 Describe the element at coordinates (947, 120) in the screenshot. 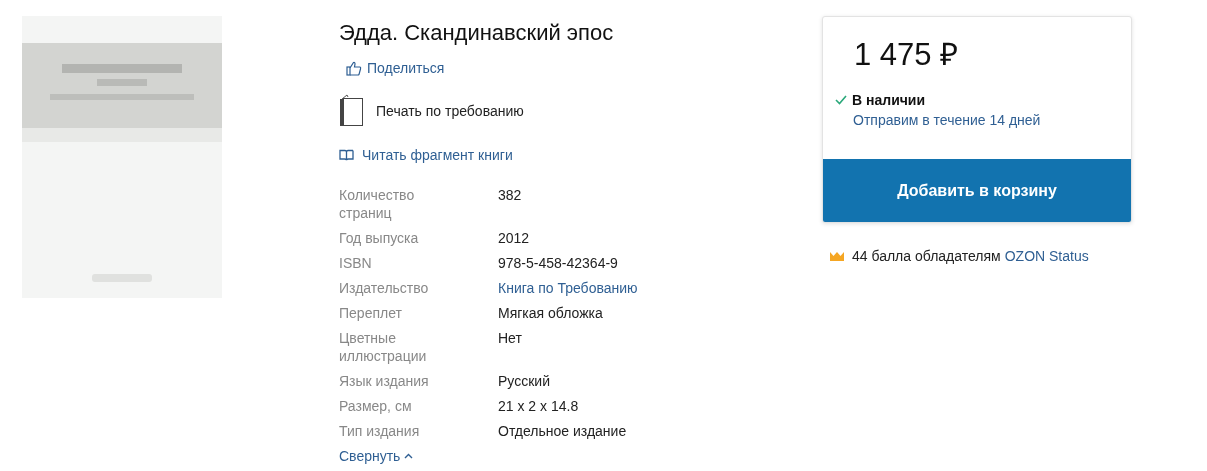

I see `shipping-info: Отправим в течение 14 дней` at that location.